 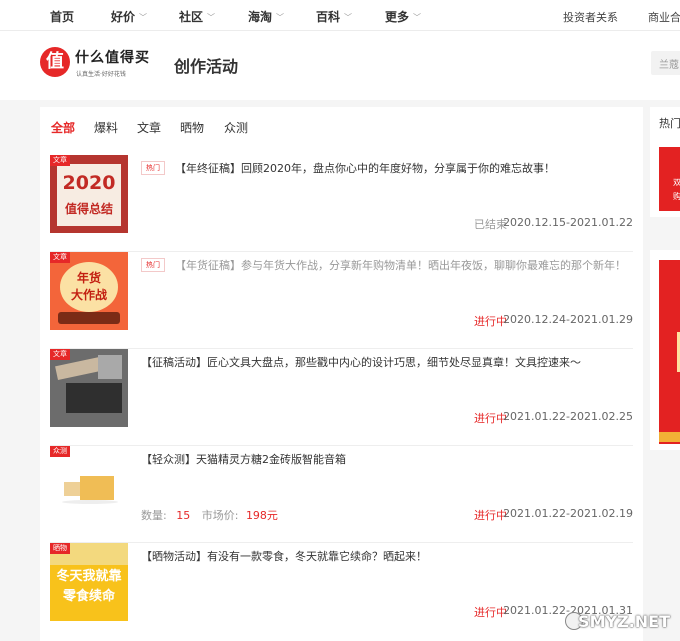 What do you see at coordinates (568, 513) in the screenshot?
I see `date-range: 2021.01.22-2021.02.19` at bounding box center [568, 513].